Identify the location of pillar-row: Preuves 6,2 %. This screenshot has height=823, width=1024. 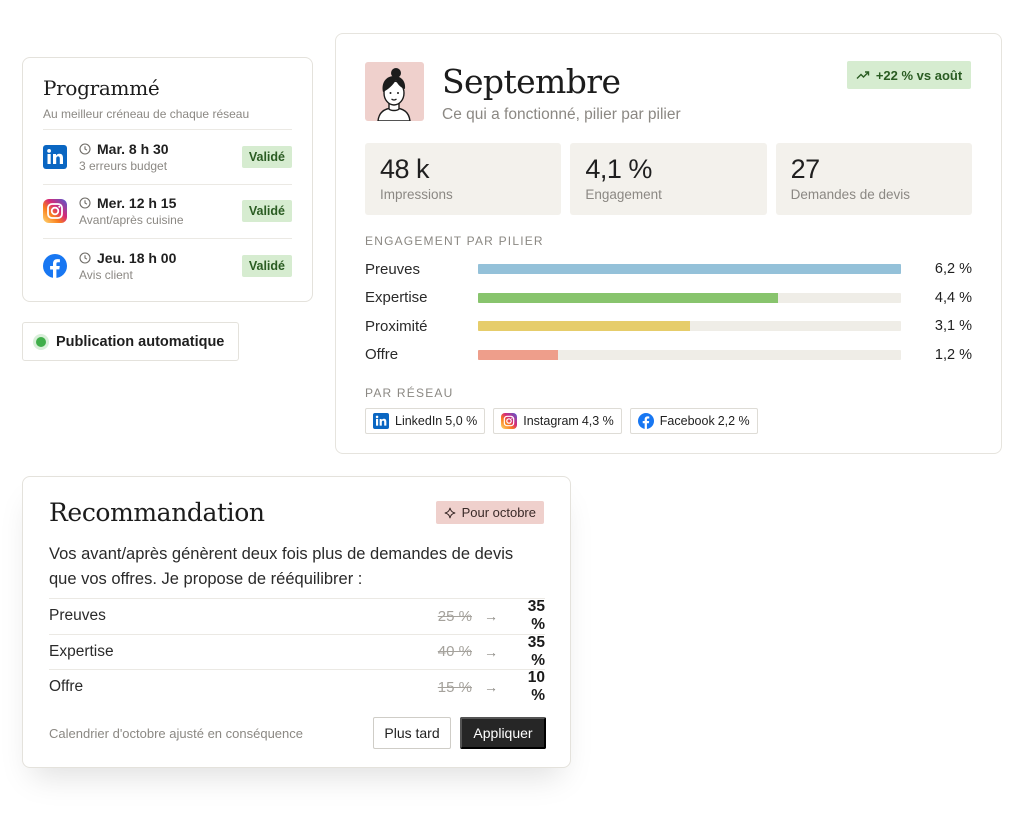
(668, 269).